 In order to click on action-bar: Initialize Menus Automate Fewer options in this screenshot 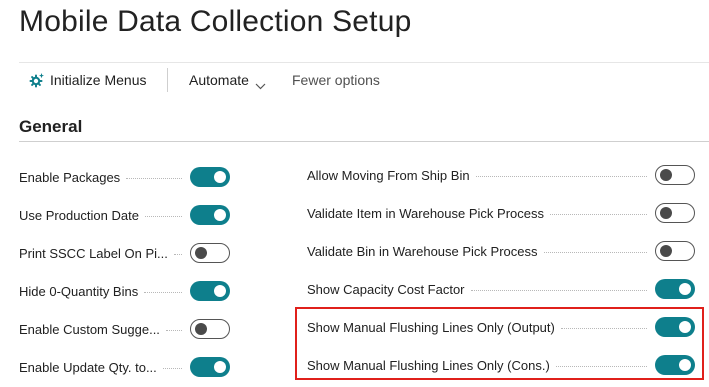, I will do `click(364, 79)`.